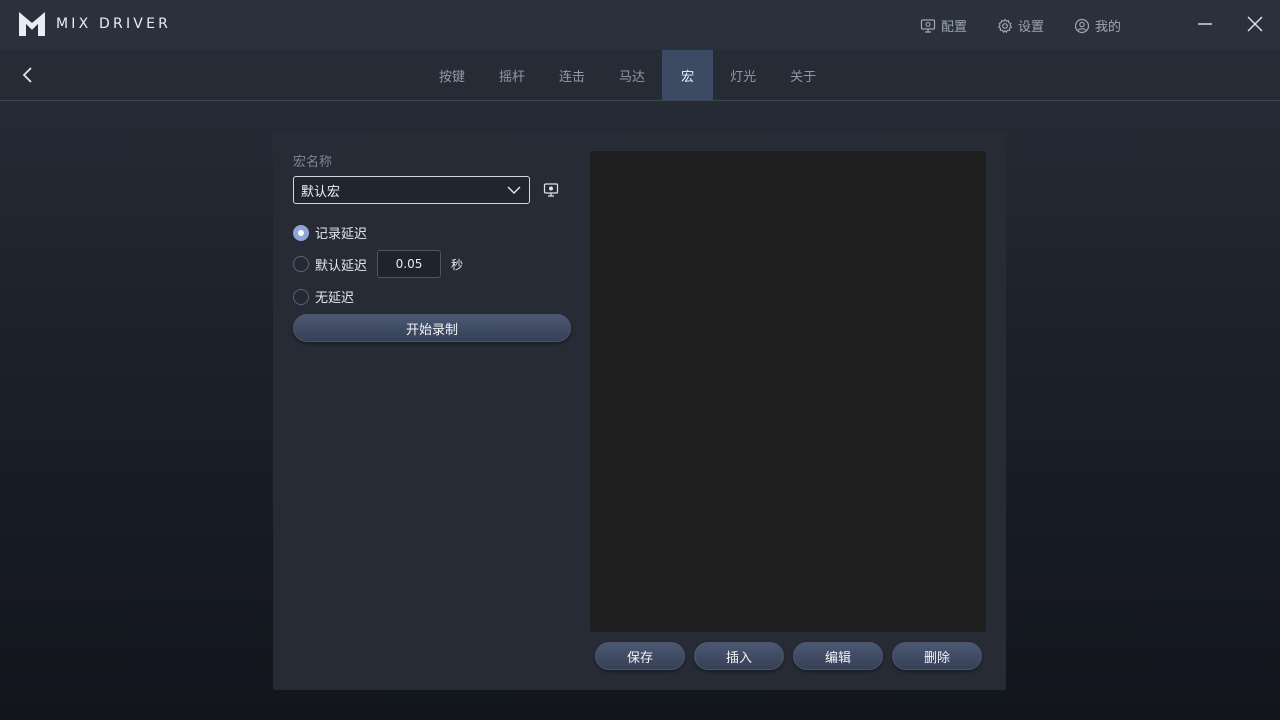 The height and width of the screenshot is (720, 1280). I want to click on record-delay-label: 记录延迟, so click(341, 234).